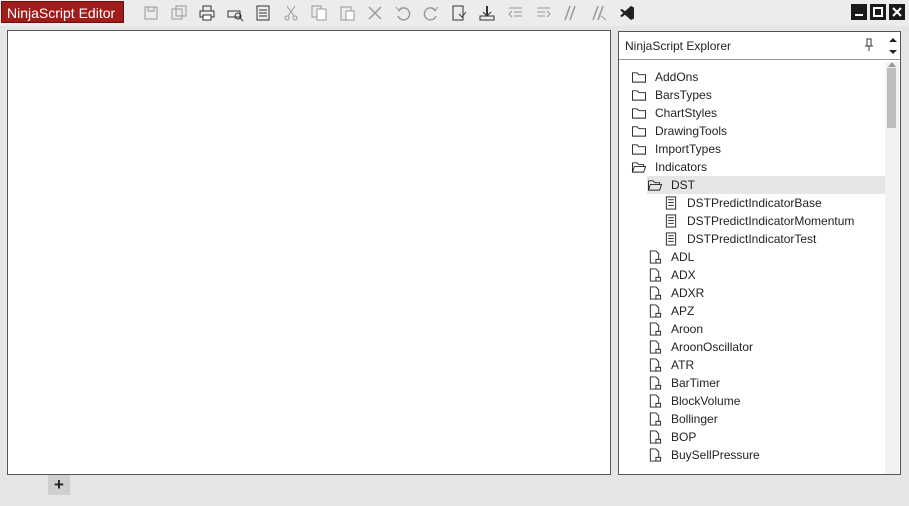  I want to click on save-button, so click(151, 13).